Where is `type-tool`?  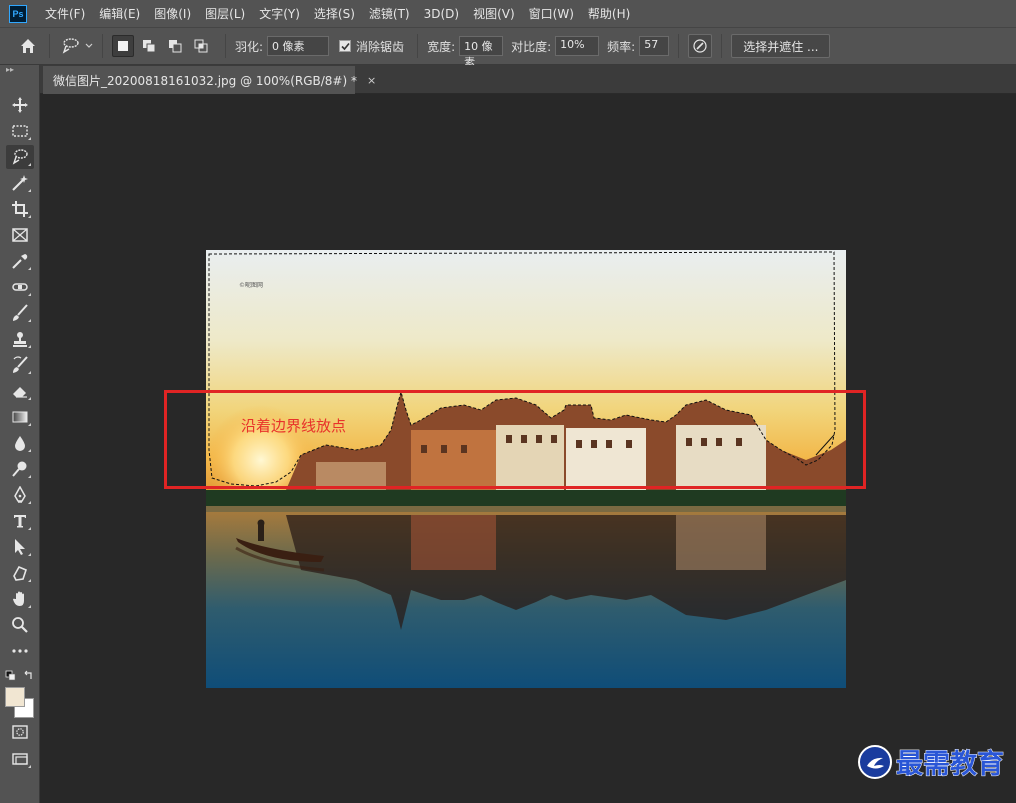
type-tool is located at coordinates (20, 521).